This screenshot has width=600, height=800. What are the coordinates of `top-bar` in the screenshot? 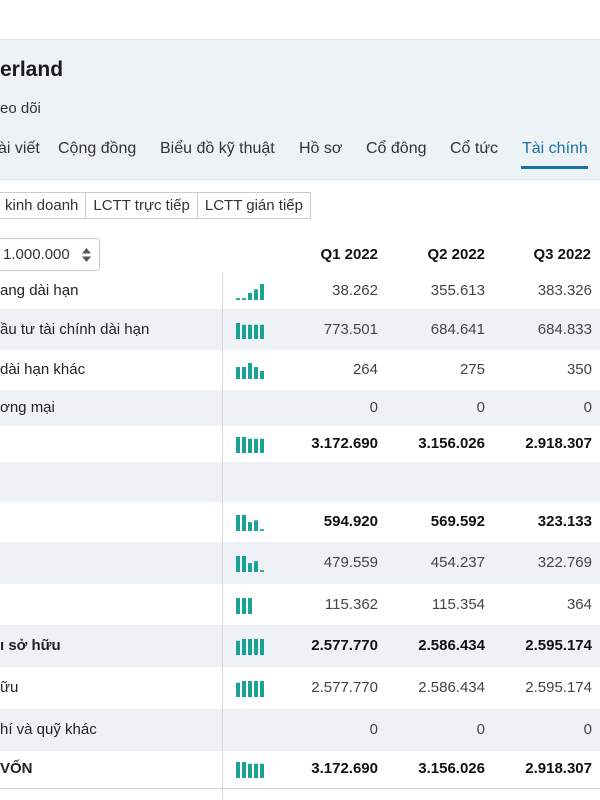 It's located at (300, 20).